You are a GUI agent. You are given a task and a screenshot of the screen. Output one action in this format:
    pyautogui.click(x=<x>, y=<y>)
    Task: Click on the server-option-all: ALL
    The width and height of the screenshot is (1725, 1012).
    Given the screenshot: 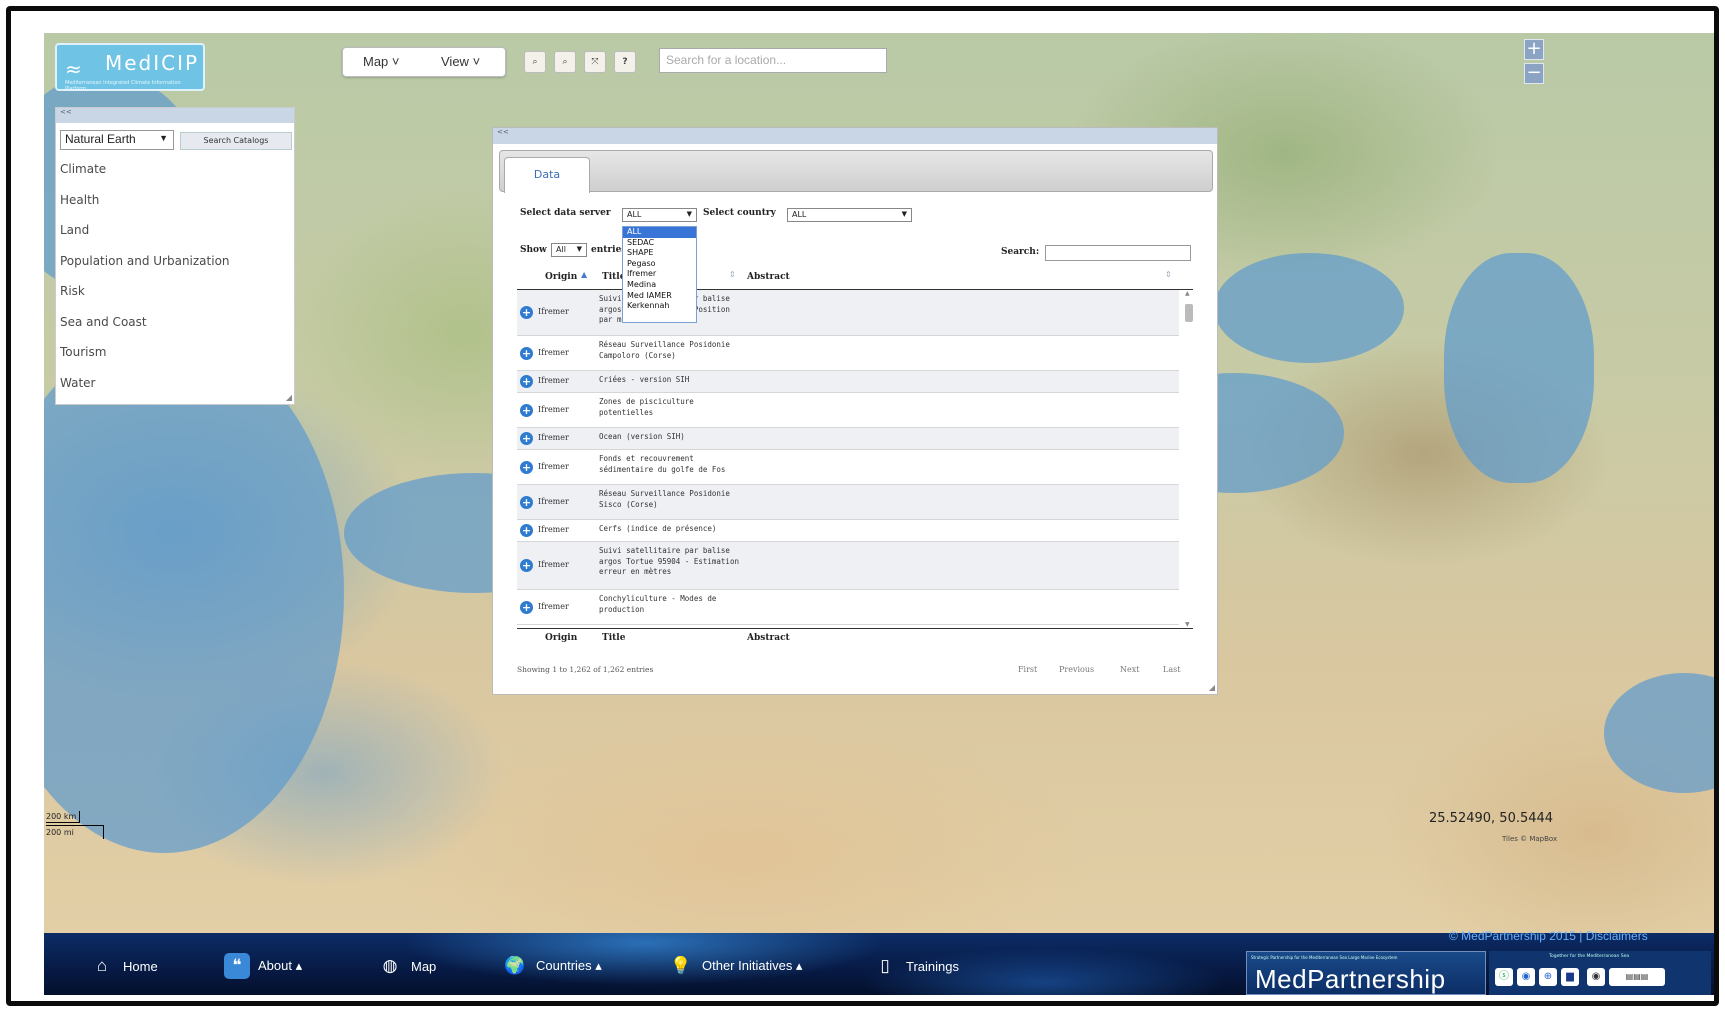 What is the action you would take?
    pyautogui.click(x=659, y=232)
    